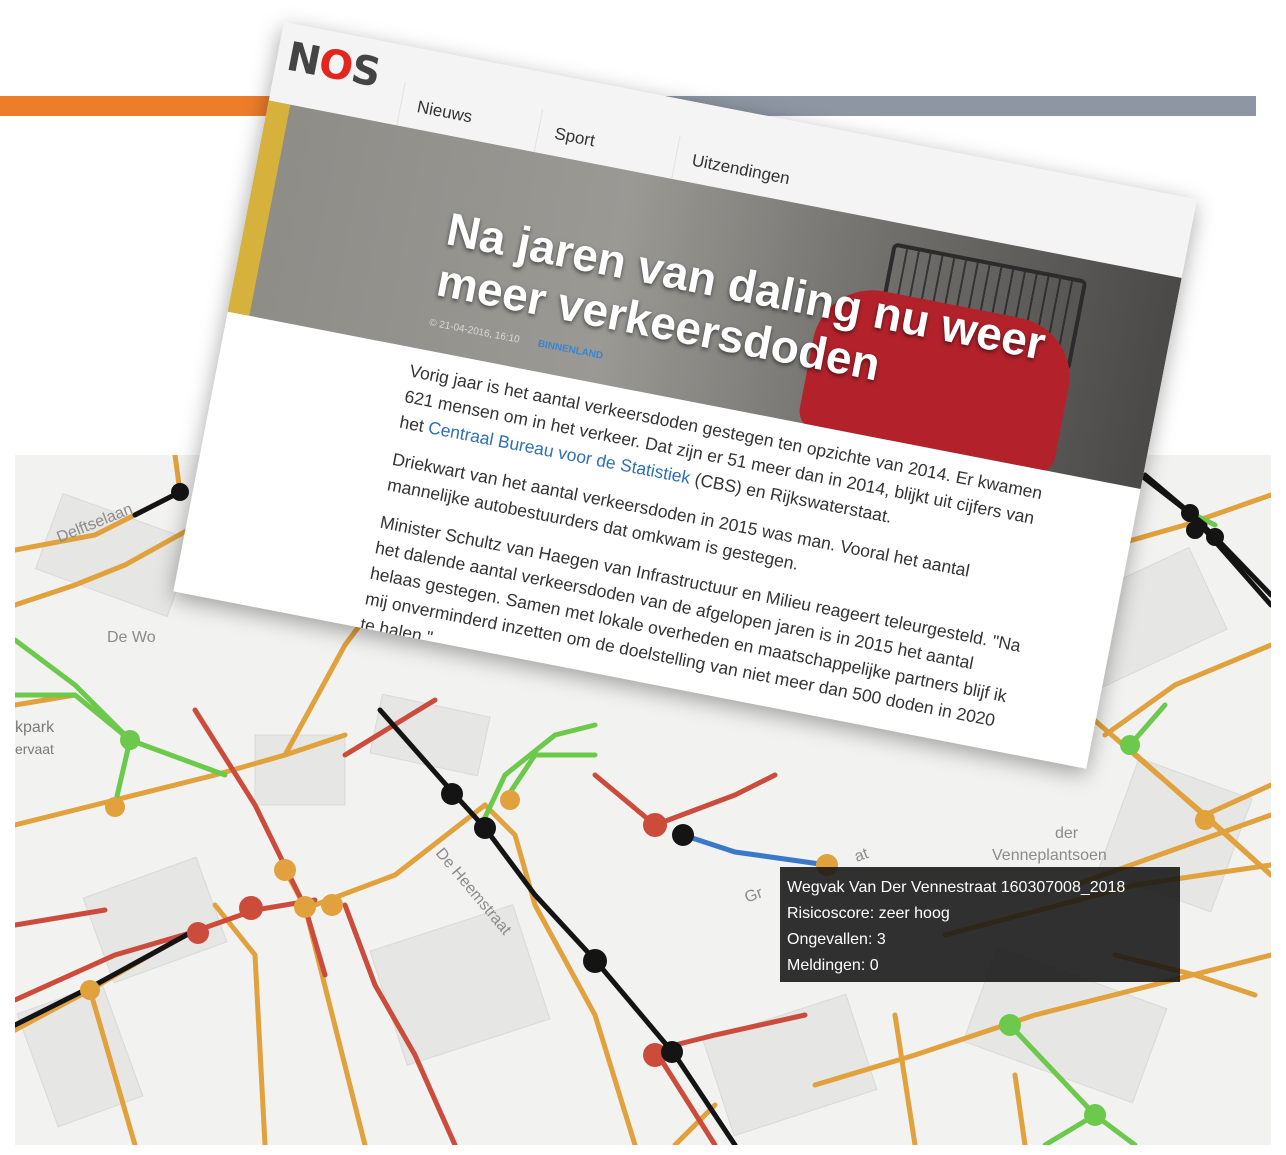  I want to click on article-category: BINNENLAND, so click(570, 349).